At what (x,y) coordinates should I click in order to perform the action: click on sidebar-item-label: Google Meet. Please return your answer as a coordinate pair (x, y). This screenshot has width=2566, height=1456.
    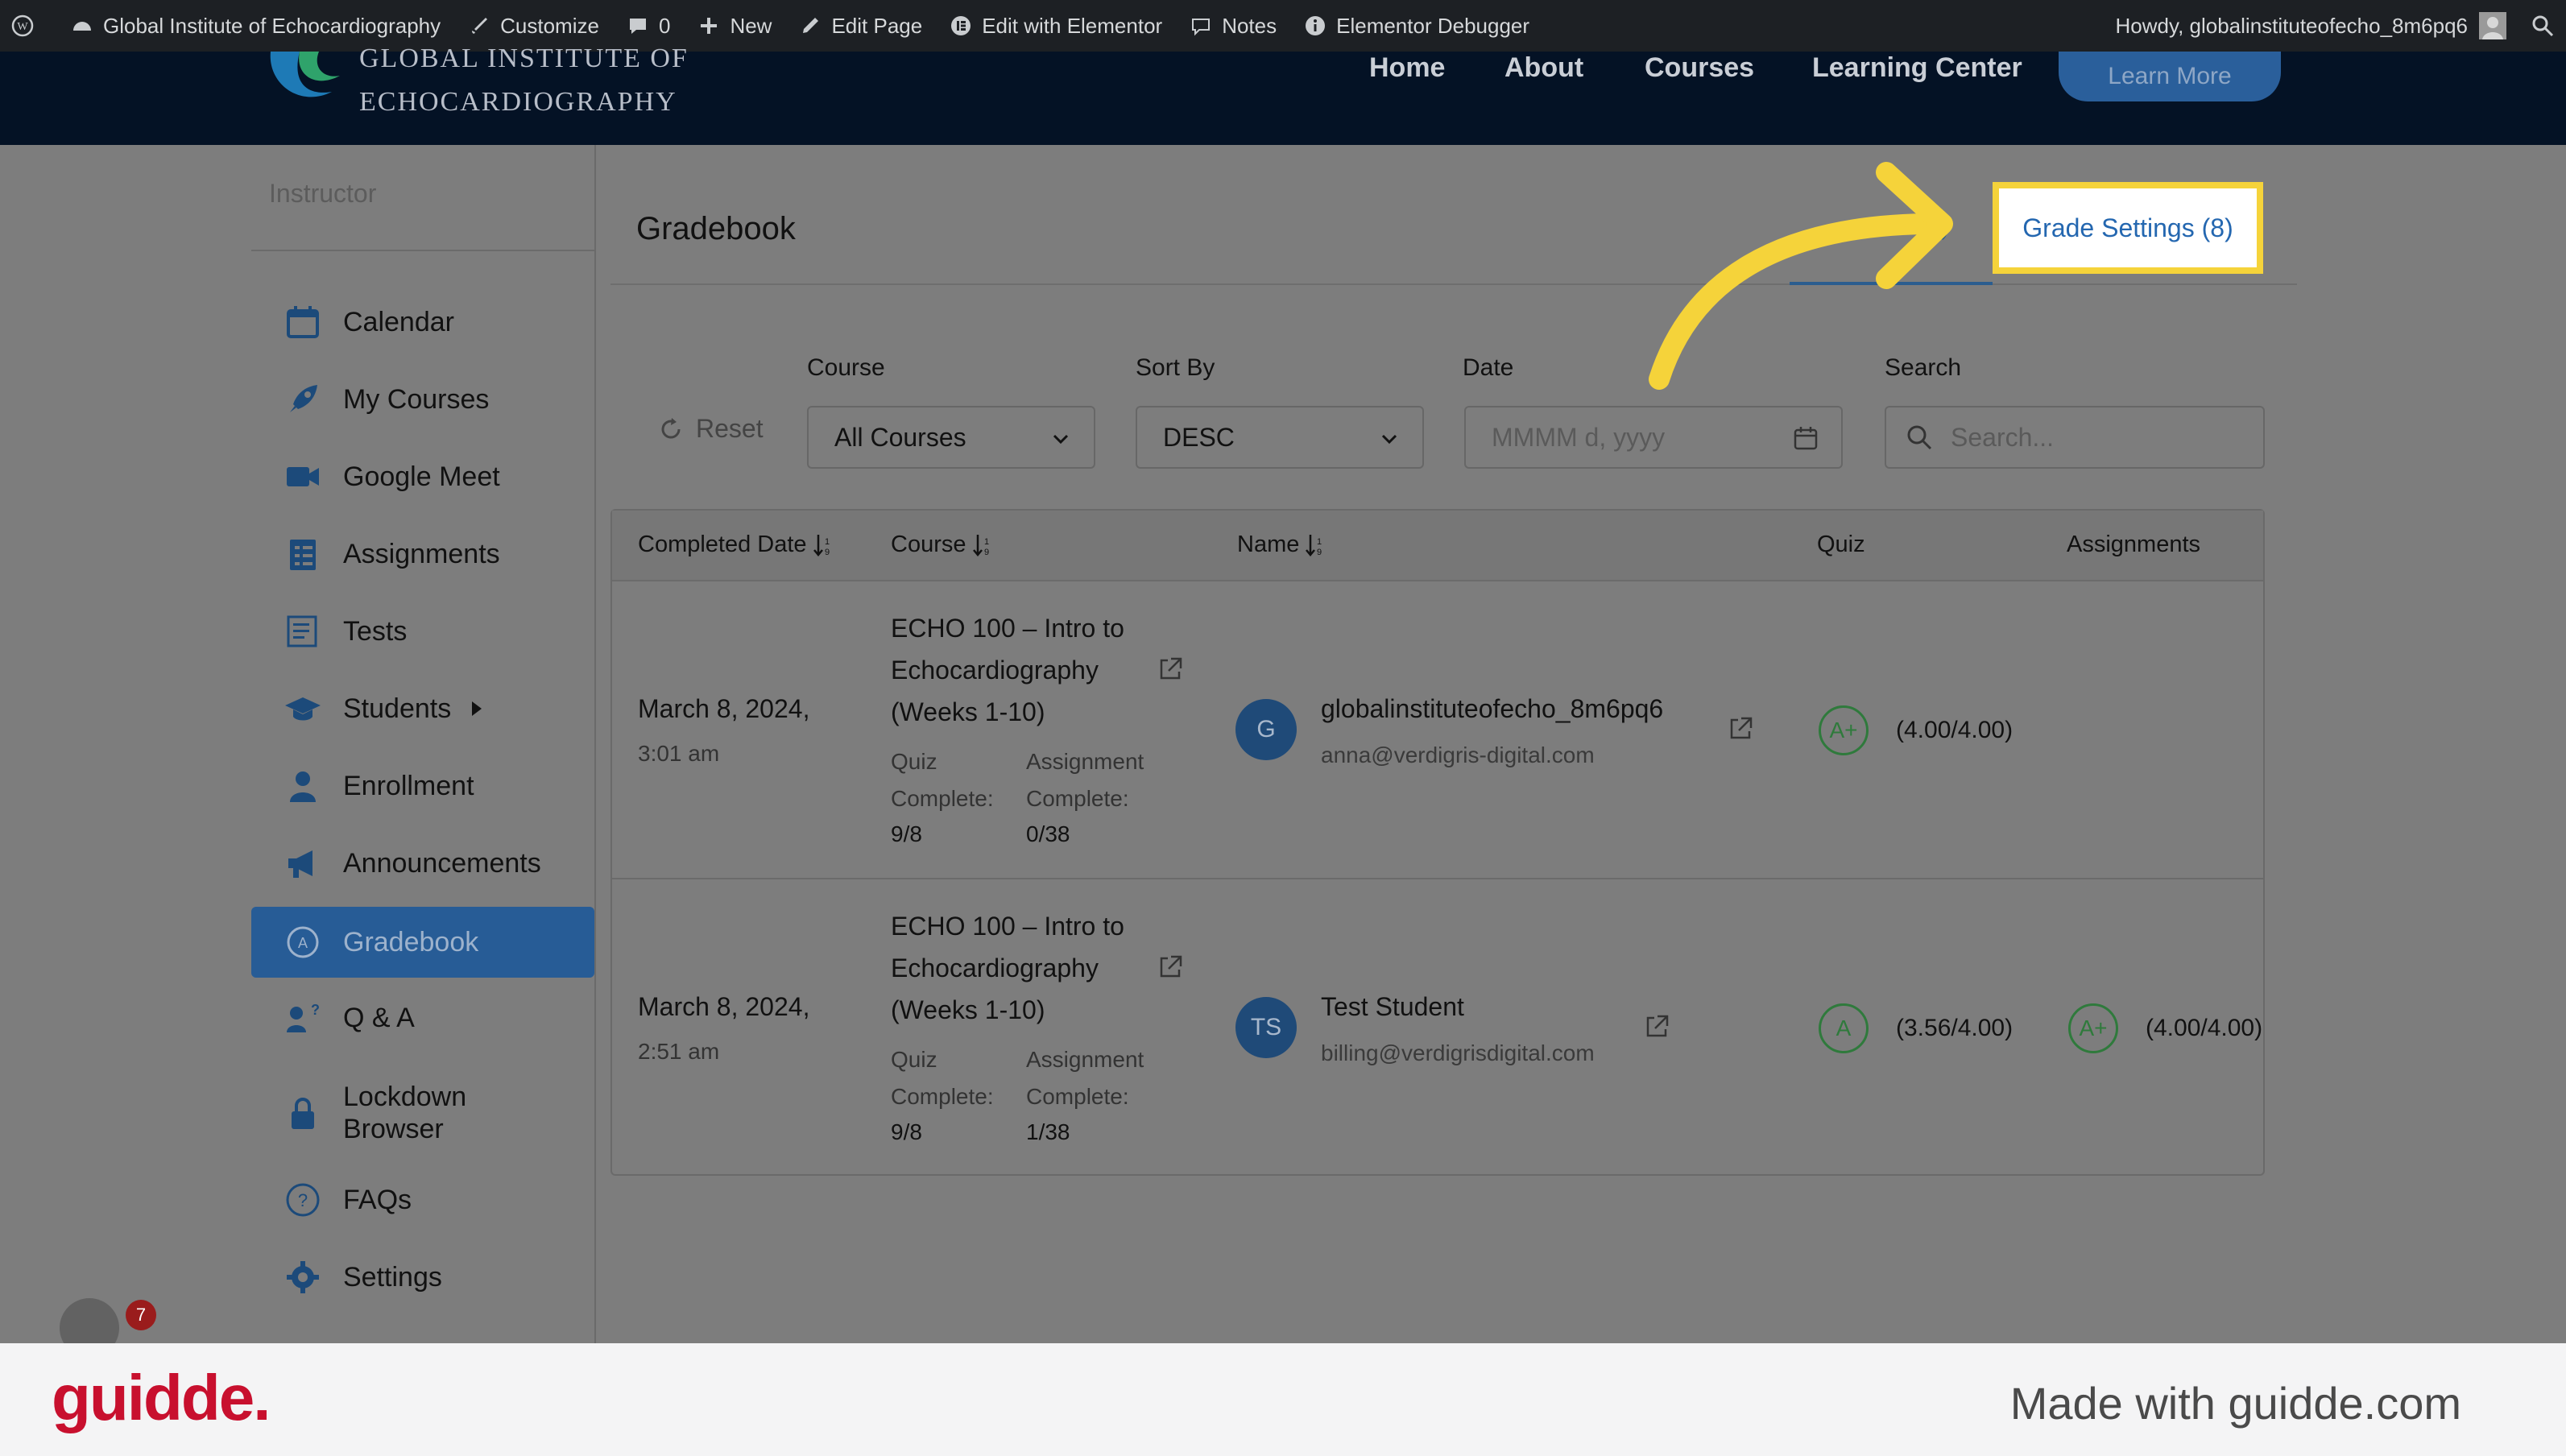
    Looking at the image, I should click on (421, 476).